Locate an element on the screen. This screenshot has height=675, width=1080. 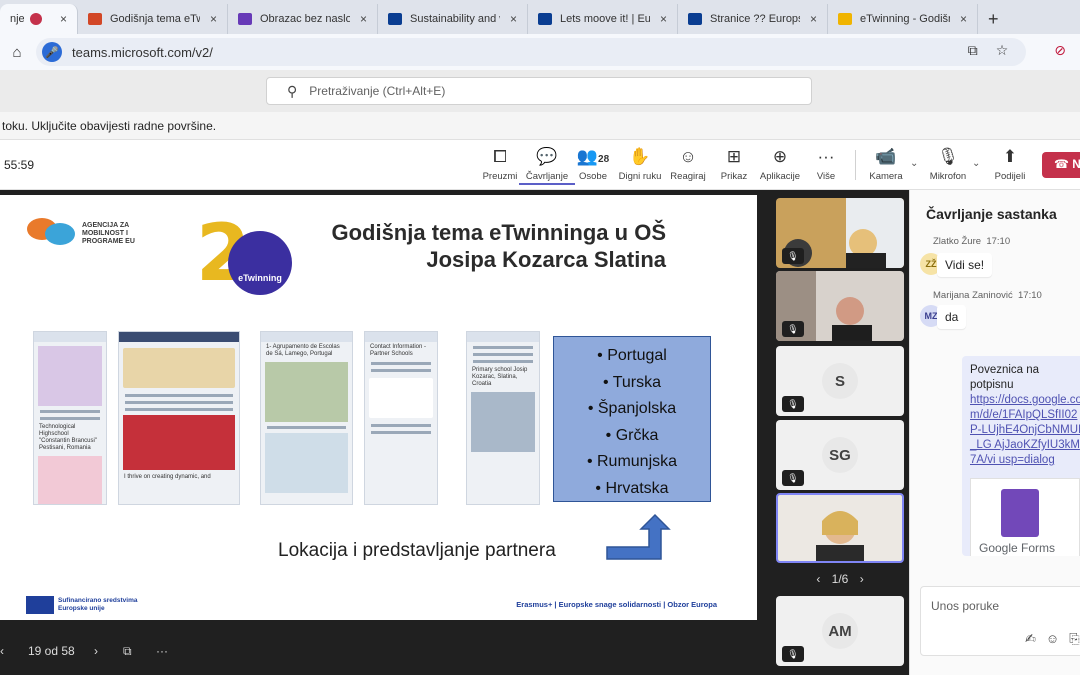
eu-funding-text: Sufinancirano sredstvima Europske unije is located at coordinates (97, 605).